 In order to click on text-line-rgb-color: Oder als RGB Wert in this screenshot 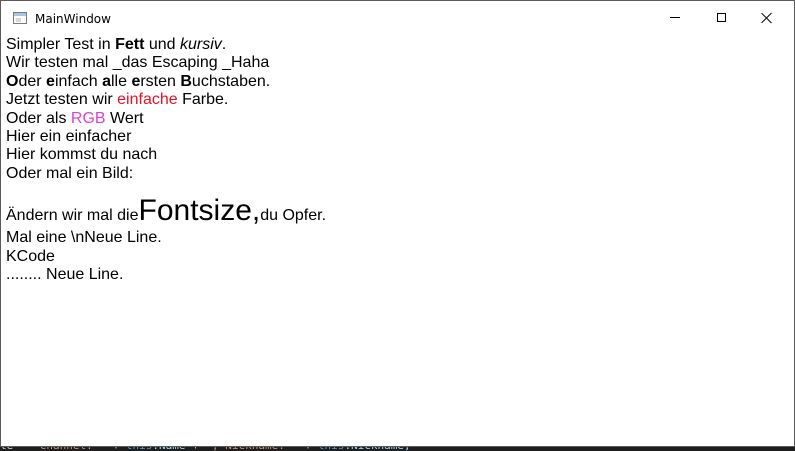, I will do `click(396, 119)`.